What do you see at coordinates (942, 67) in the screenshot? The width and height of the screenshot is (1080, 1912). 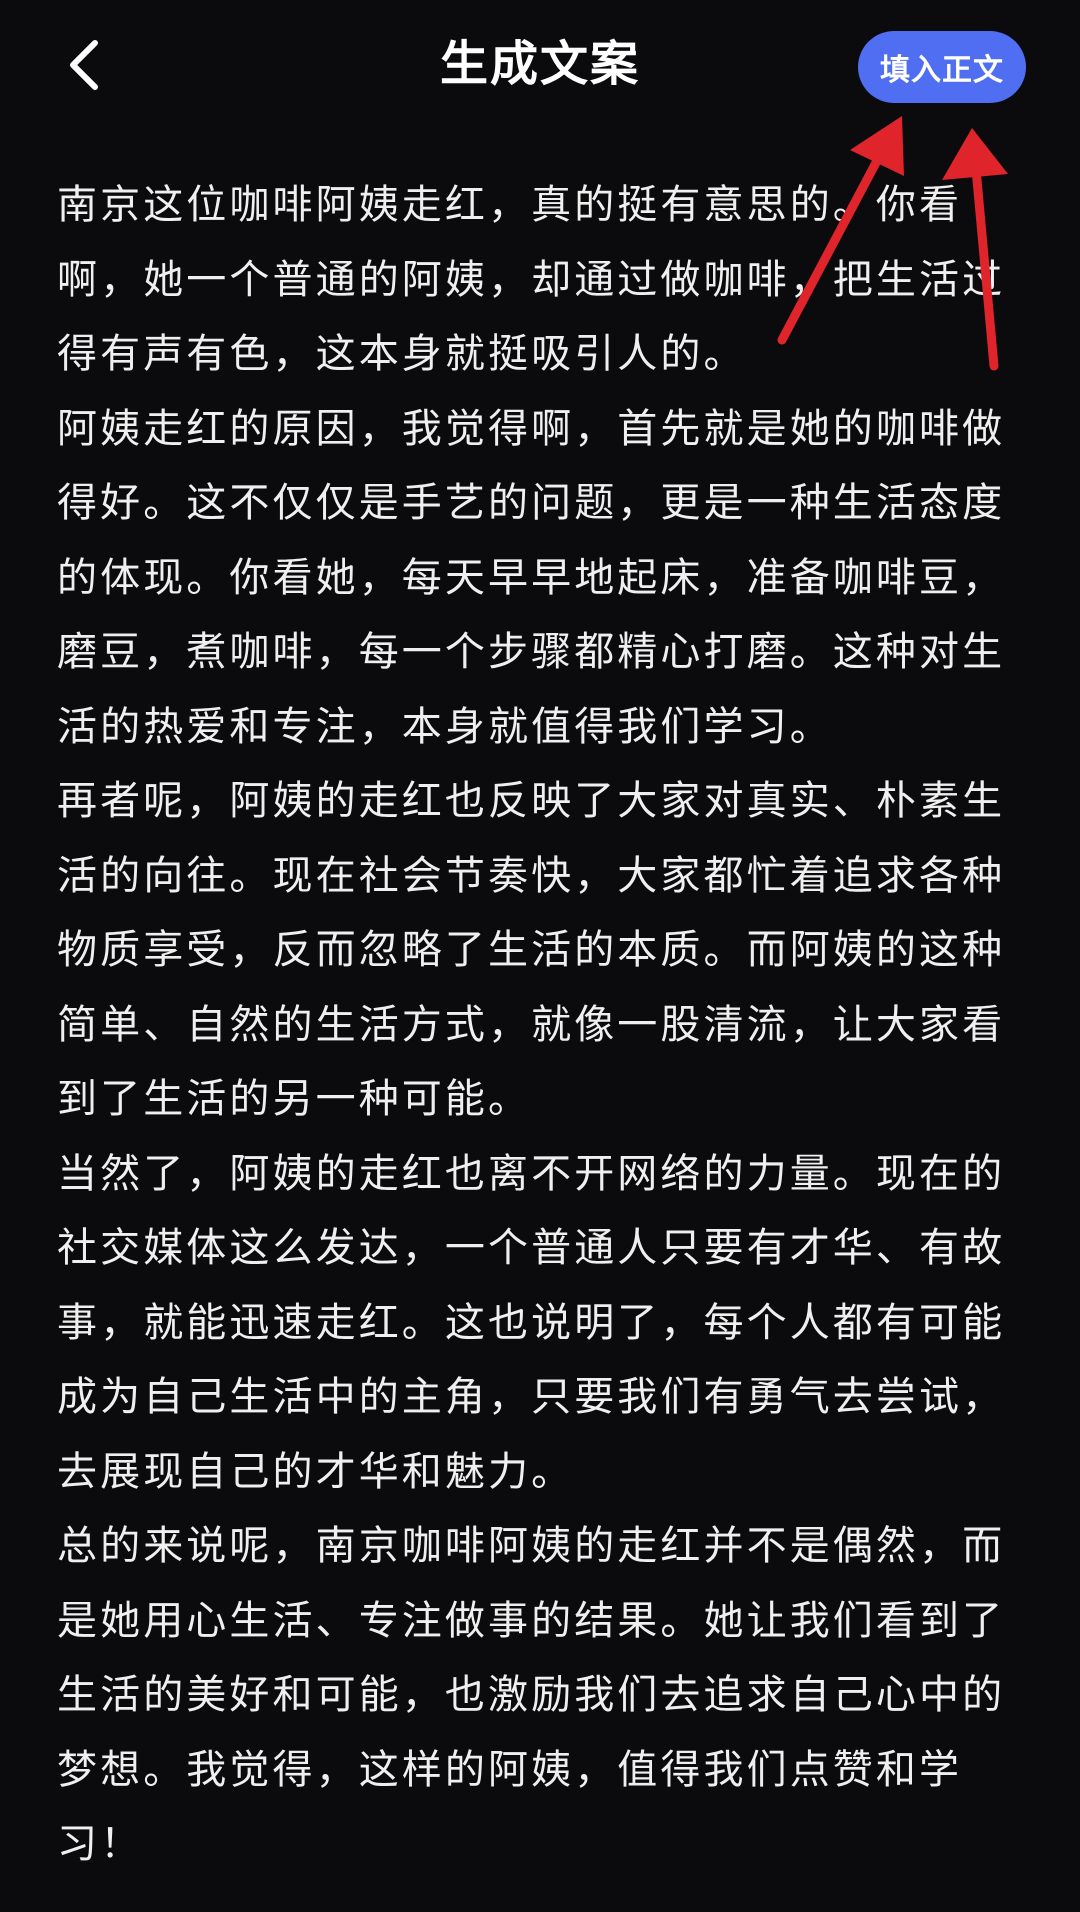 I see `fill-in-body-button: 填入正文` at bounding box center [942, 67].